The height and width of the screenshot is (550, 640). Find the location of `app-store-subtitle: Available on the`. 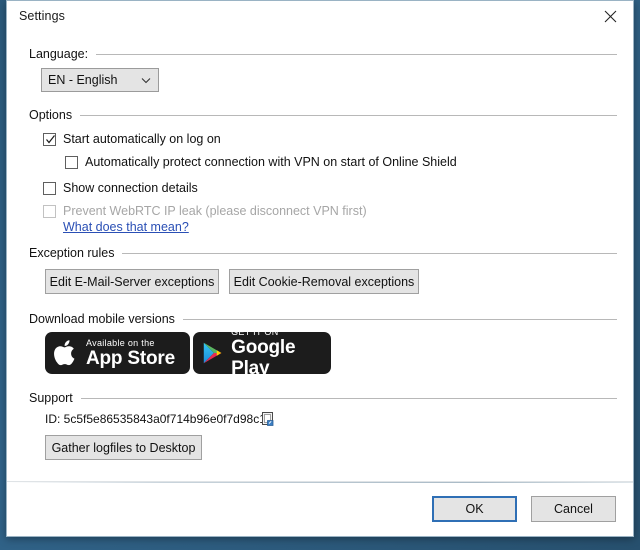

app-store-subtitle: Available on the is located at coordinates (120, 342).